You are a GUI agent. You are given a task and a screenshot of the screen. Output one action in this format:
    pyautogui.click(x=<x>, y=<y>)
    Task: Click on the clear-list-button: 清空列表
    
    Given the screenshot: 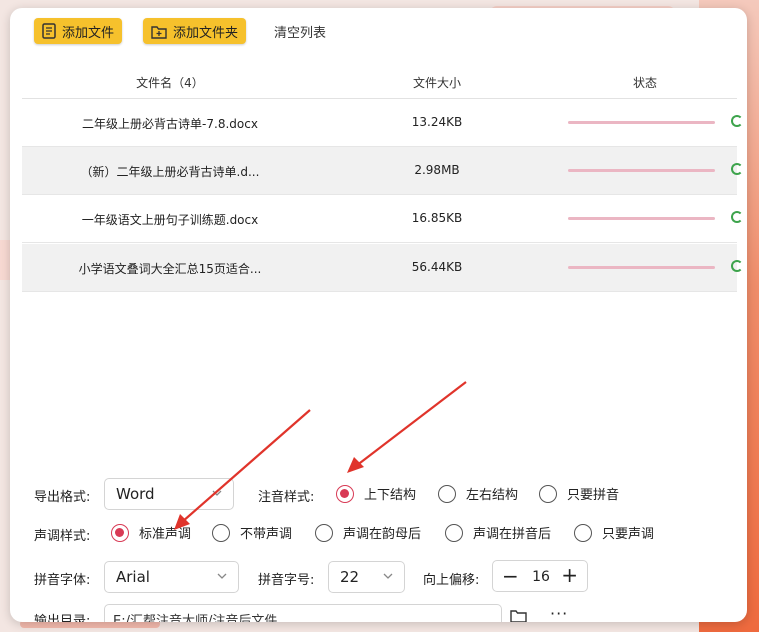 What is the action you would take?
    pyautogui.click(x=300, y=31)
    